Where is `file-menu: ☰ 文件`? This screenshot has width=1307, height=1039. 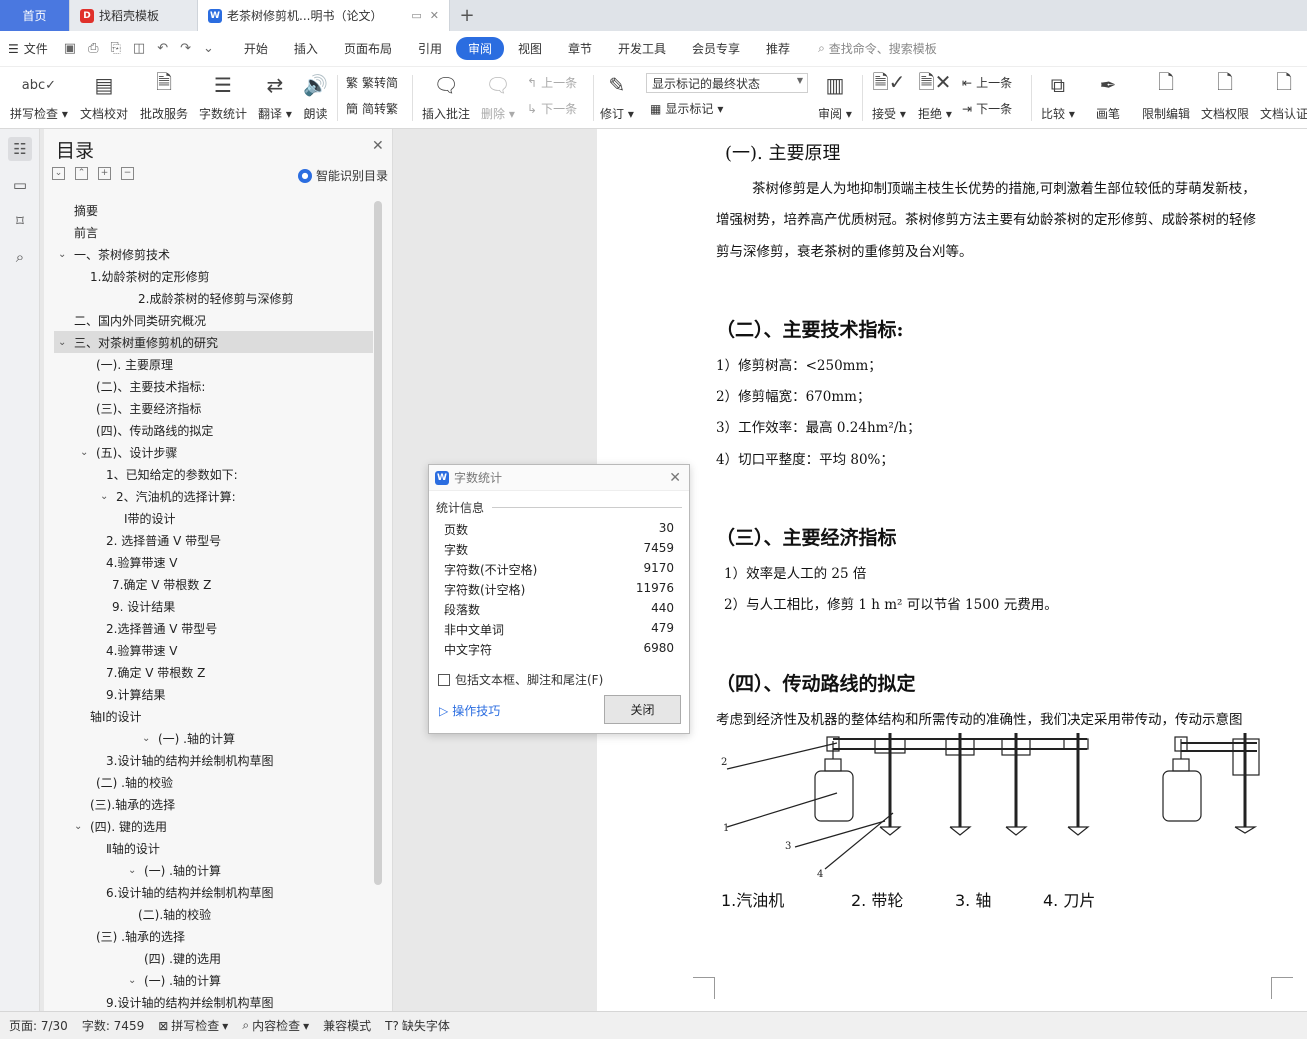
file-menu: ☰ 文件 is located at coordinates (28, 48).